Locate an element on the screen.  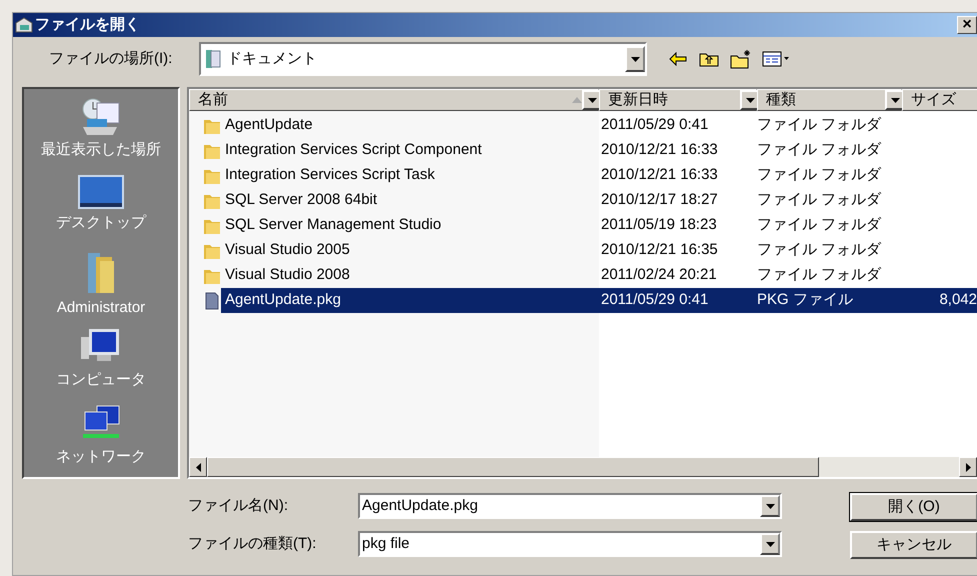
folder-up-icon is located at coordinates (709, 59).